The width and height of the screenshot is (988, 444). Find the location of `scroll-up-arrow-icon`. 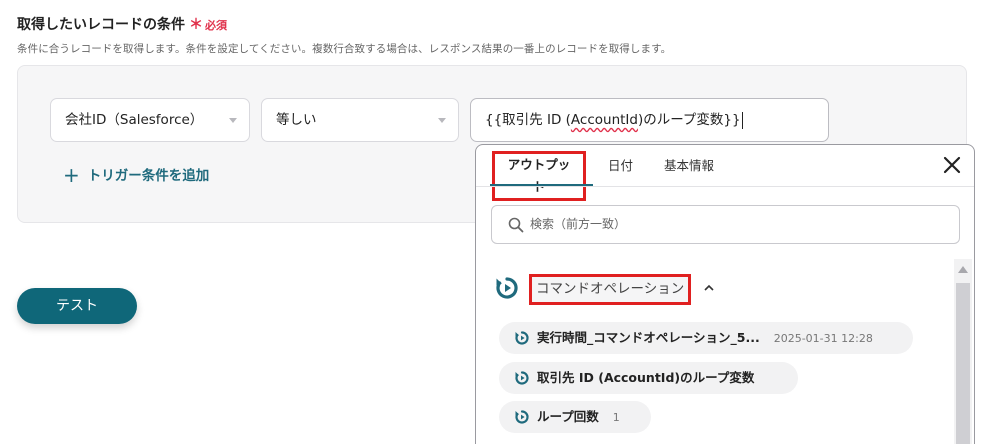

scroll-up-arrow-icon is located at coordinates (963, 269).